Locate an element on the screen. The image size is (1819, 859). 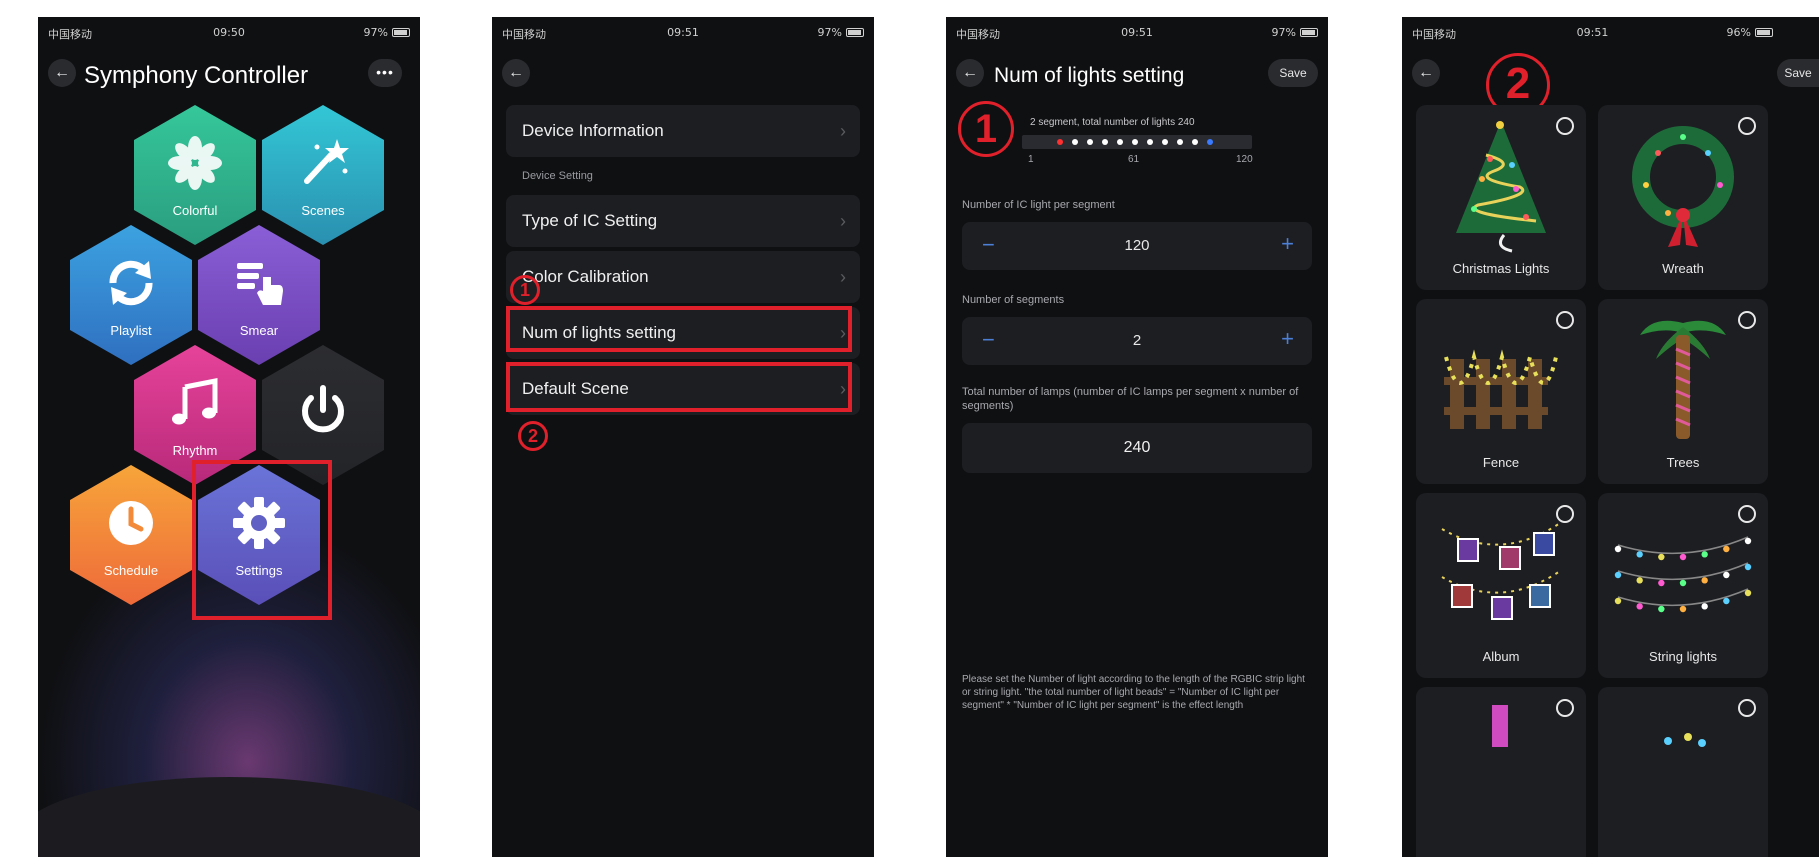
strip-tick-end: 120 is located at coordinates (1244, 159).